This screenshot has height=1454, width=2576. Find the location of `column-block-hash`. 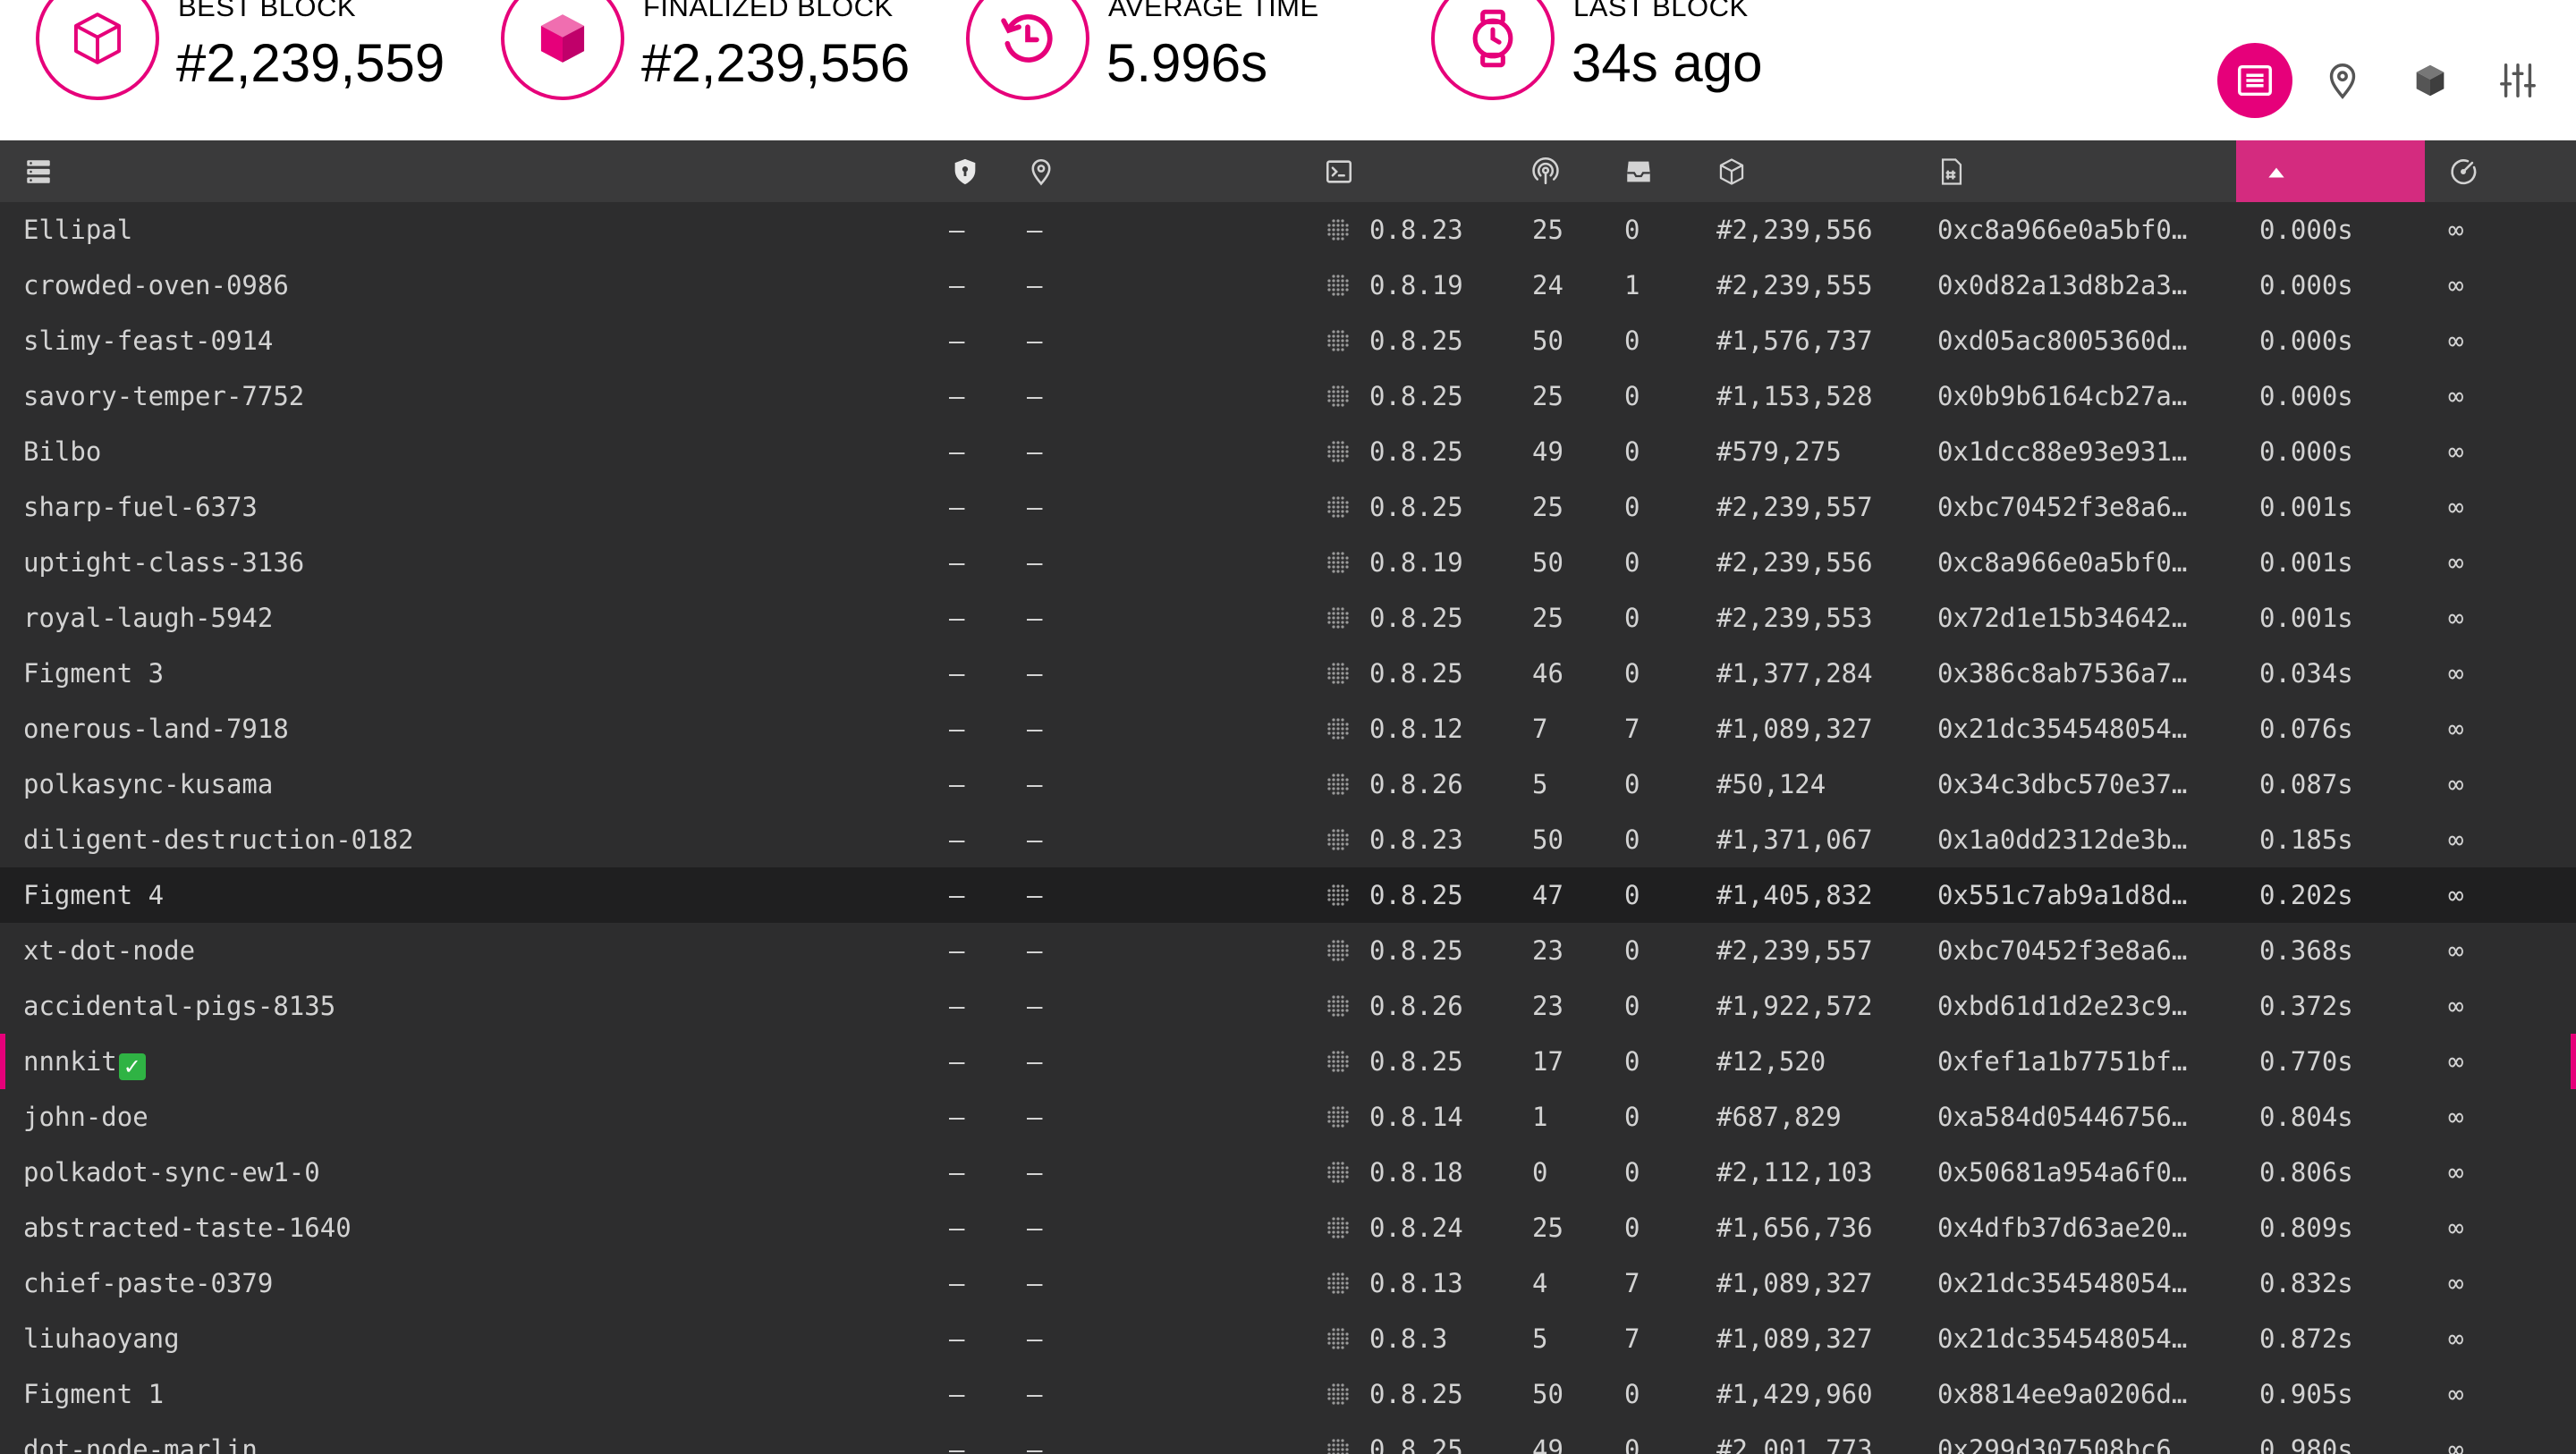

column-block-hash is located at coordinates (1951, 171).